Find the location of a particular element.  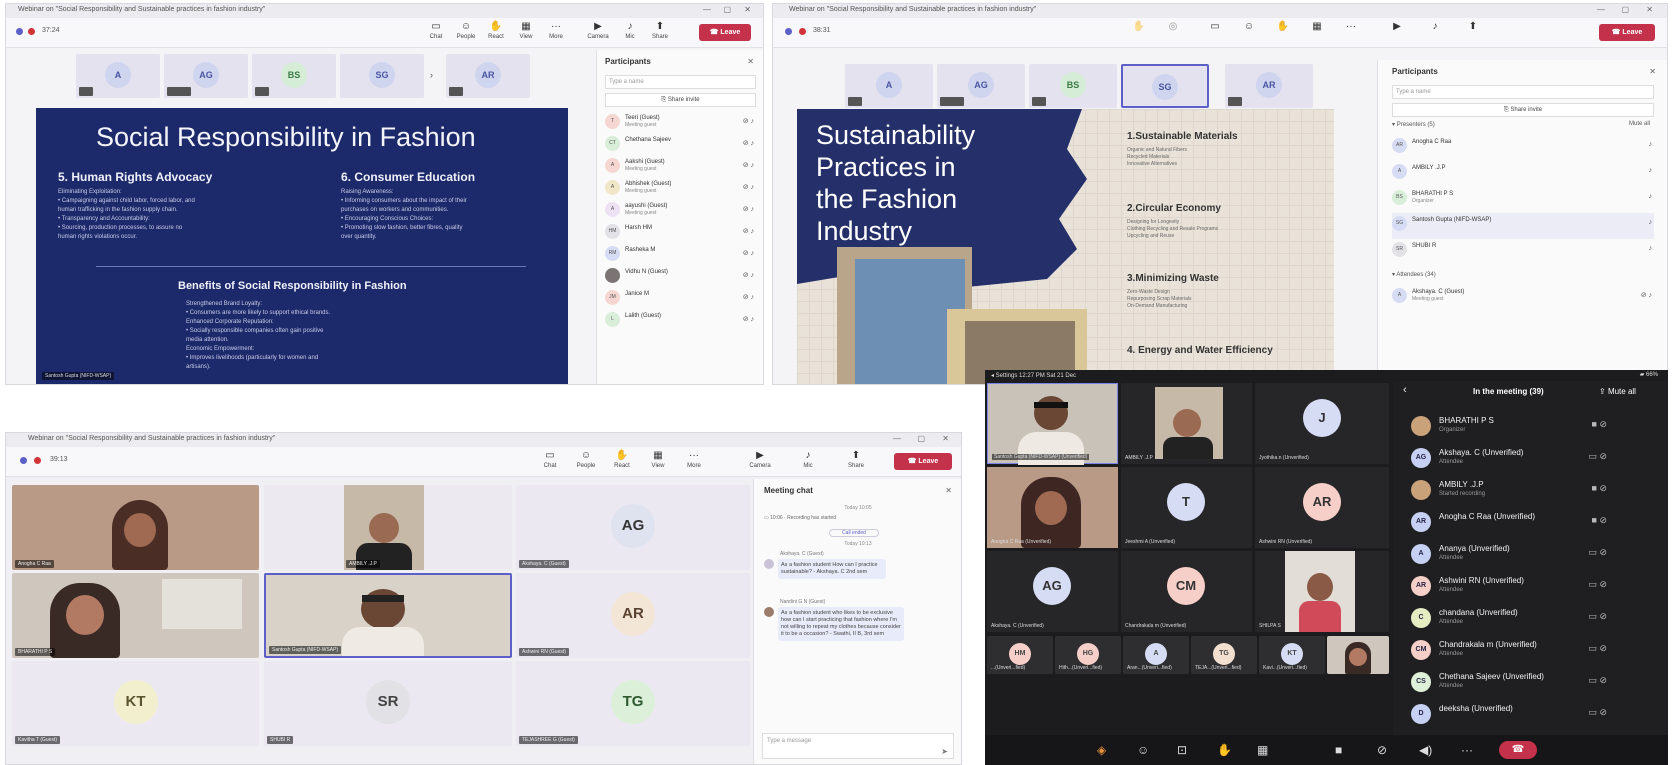

people-icon: ☺ is located at coordinates (1143, 750).